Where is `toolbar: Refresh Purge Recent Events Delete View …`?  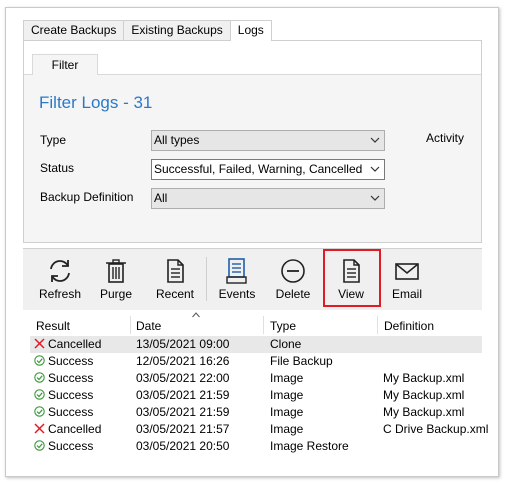
toolbar: Refresh Purge Recent Events Delete View … is located at coordinates (252, 279).